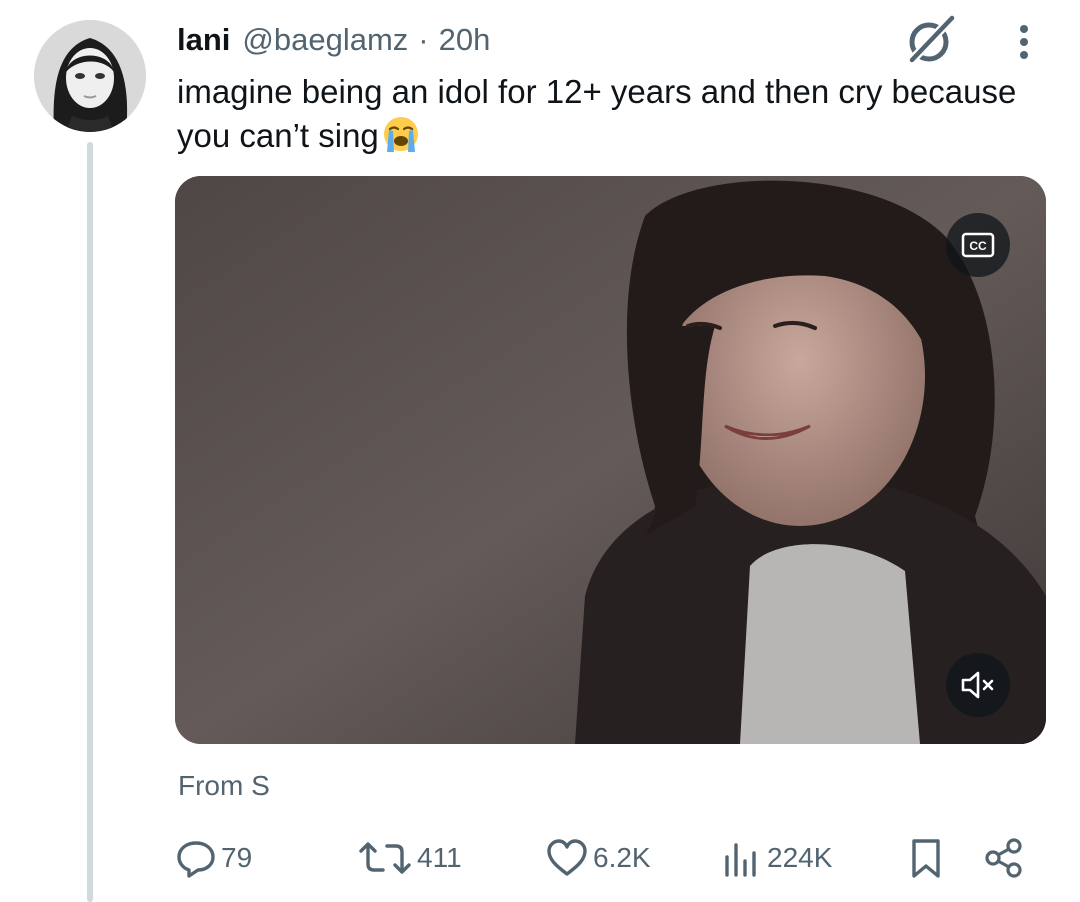  I want to click on more-options-icon, so click(1024, 42).